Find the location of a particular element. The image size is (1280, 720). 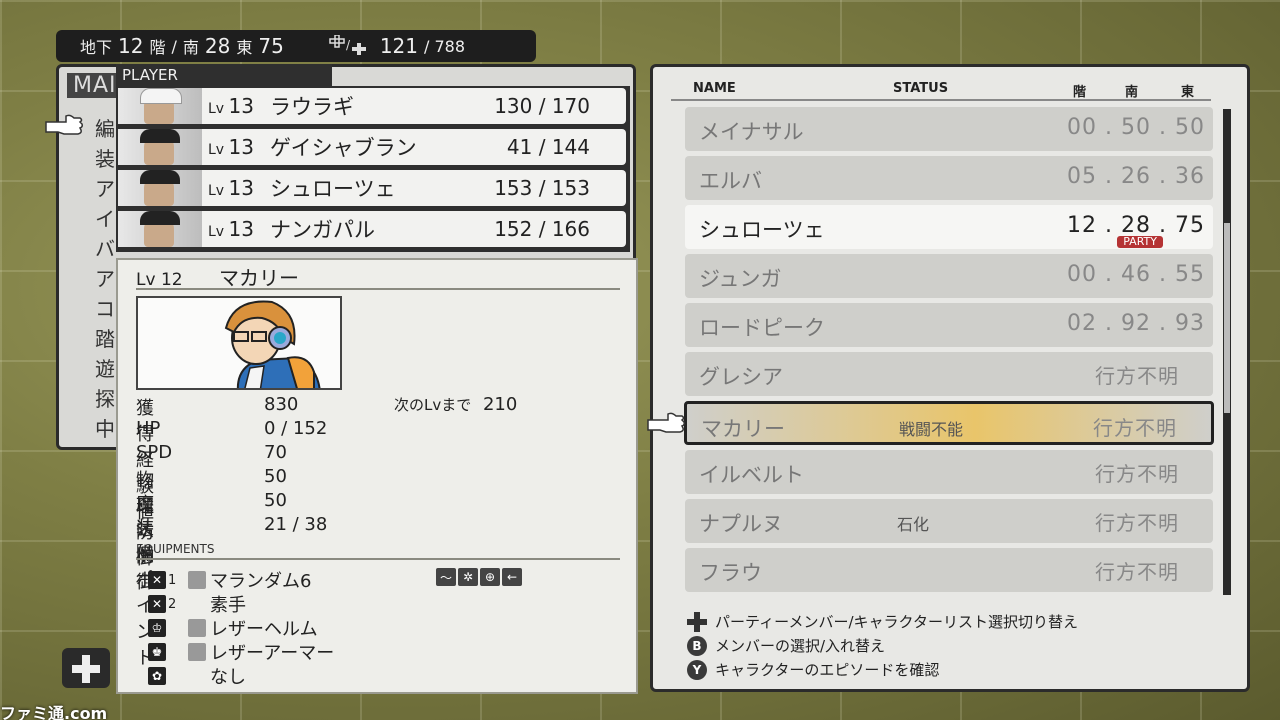

main-menu-item: 踏 is located at coordinates (105, 337).